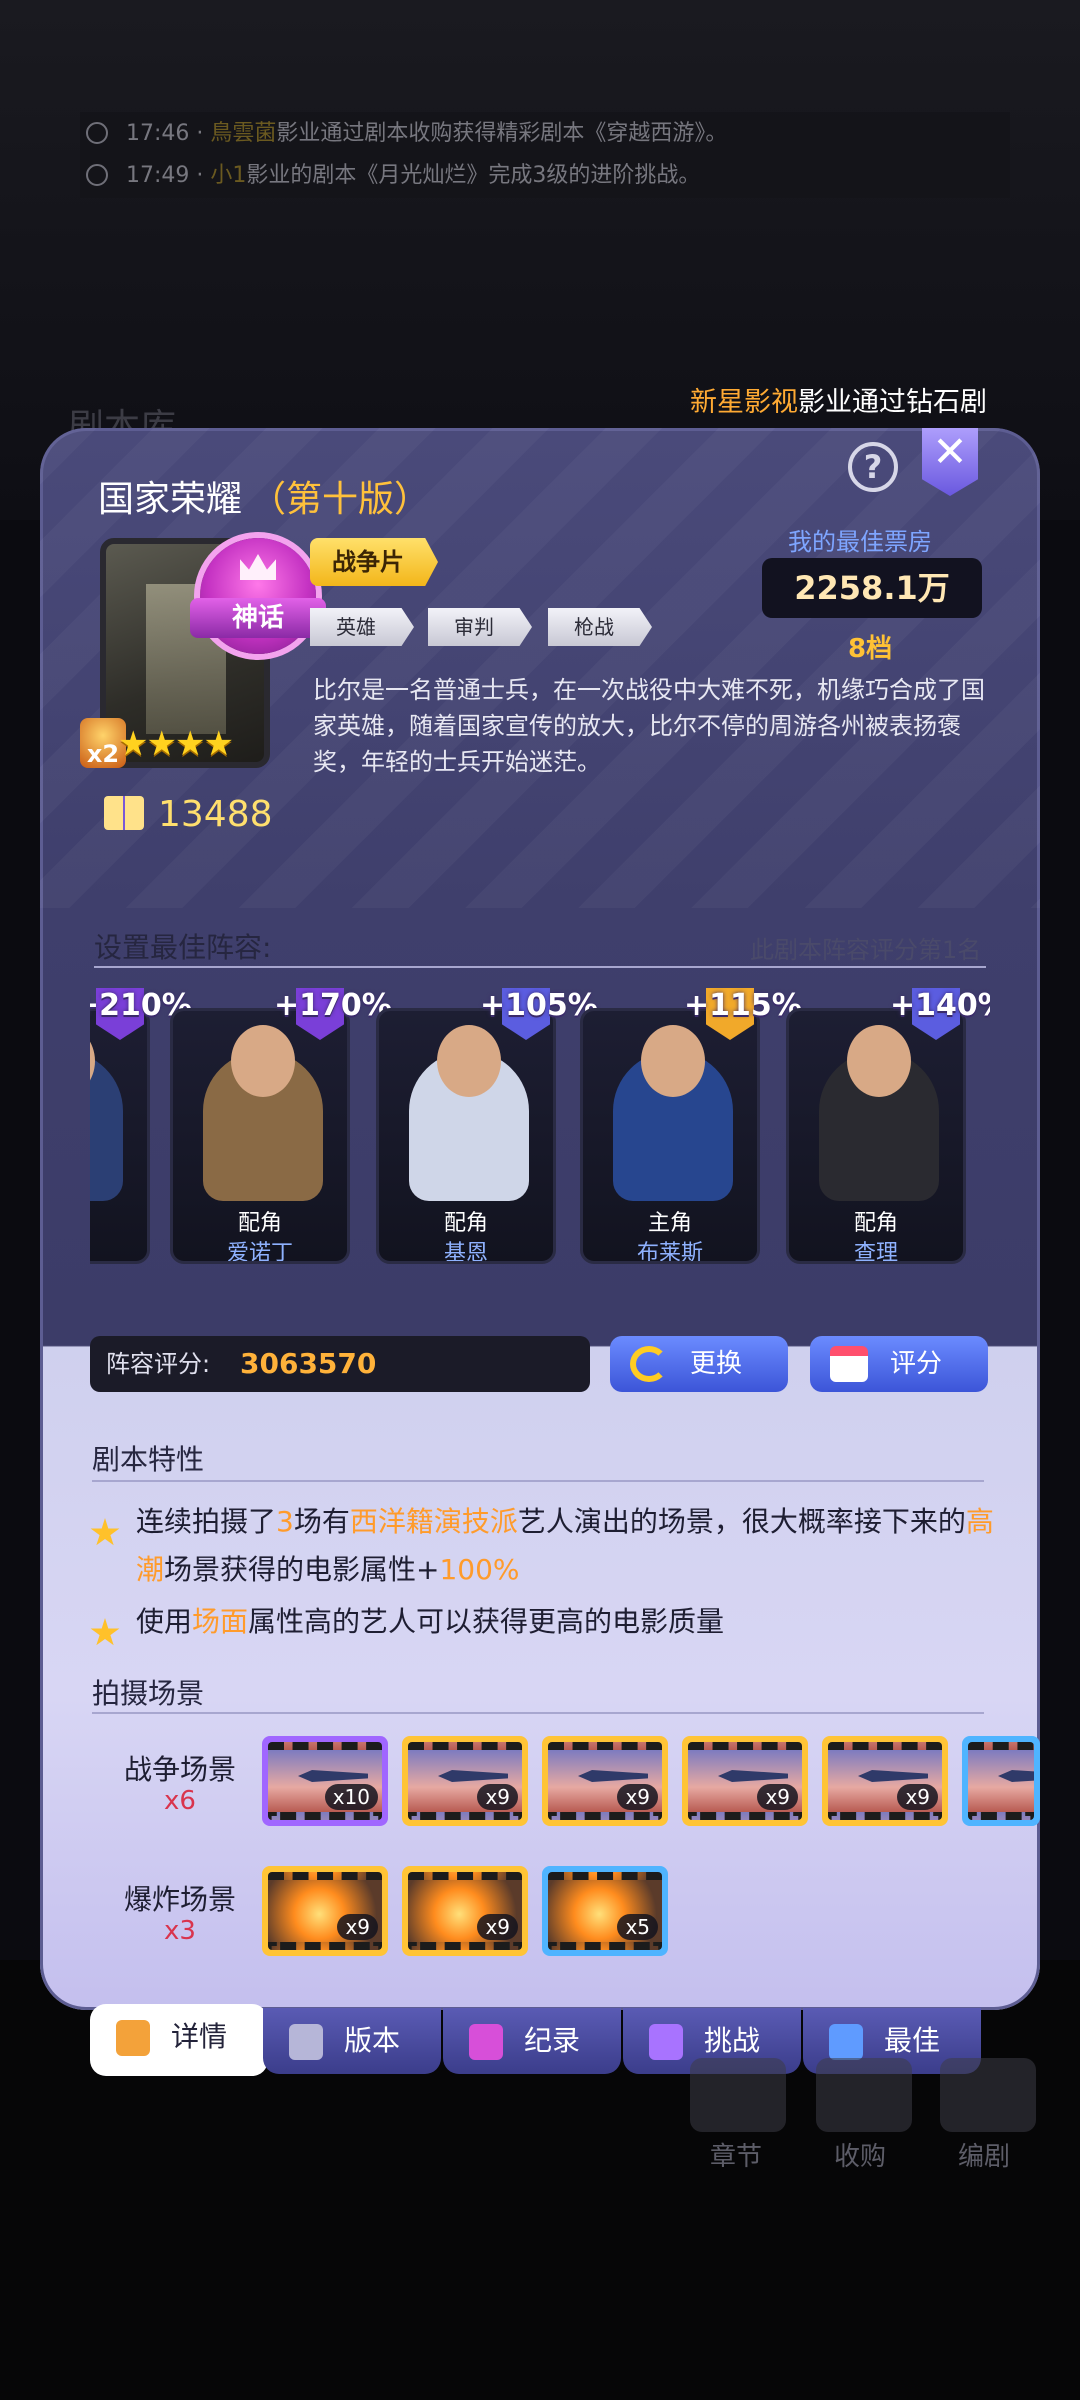 The image size is (1080, 2400). I want to click on bonus-label: +170%, so click(333, 1005).